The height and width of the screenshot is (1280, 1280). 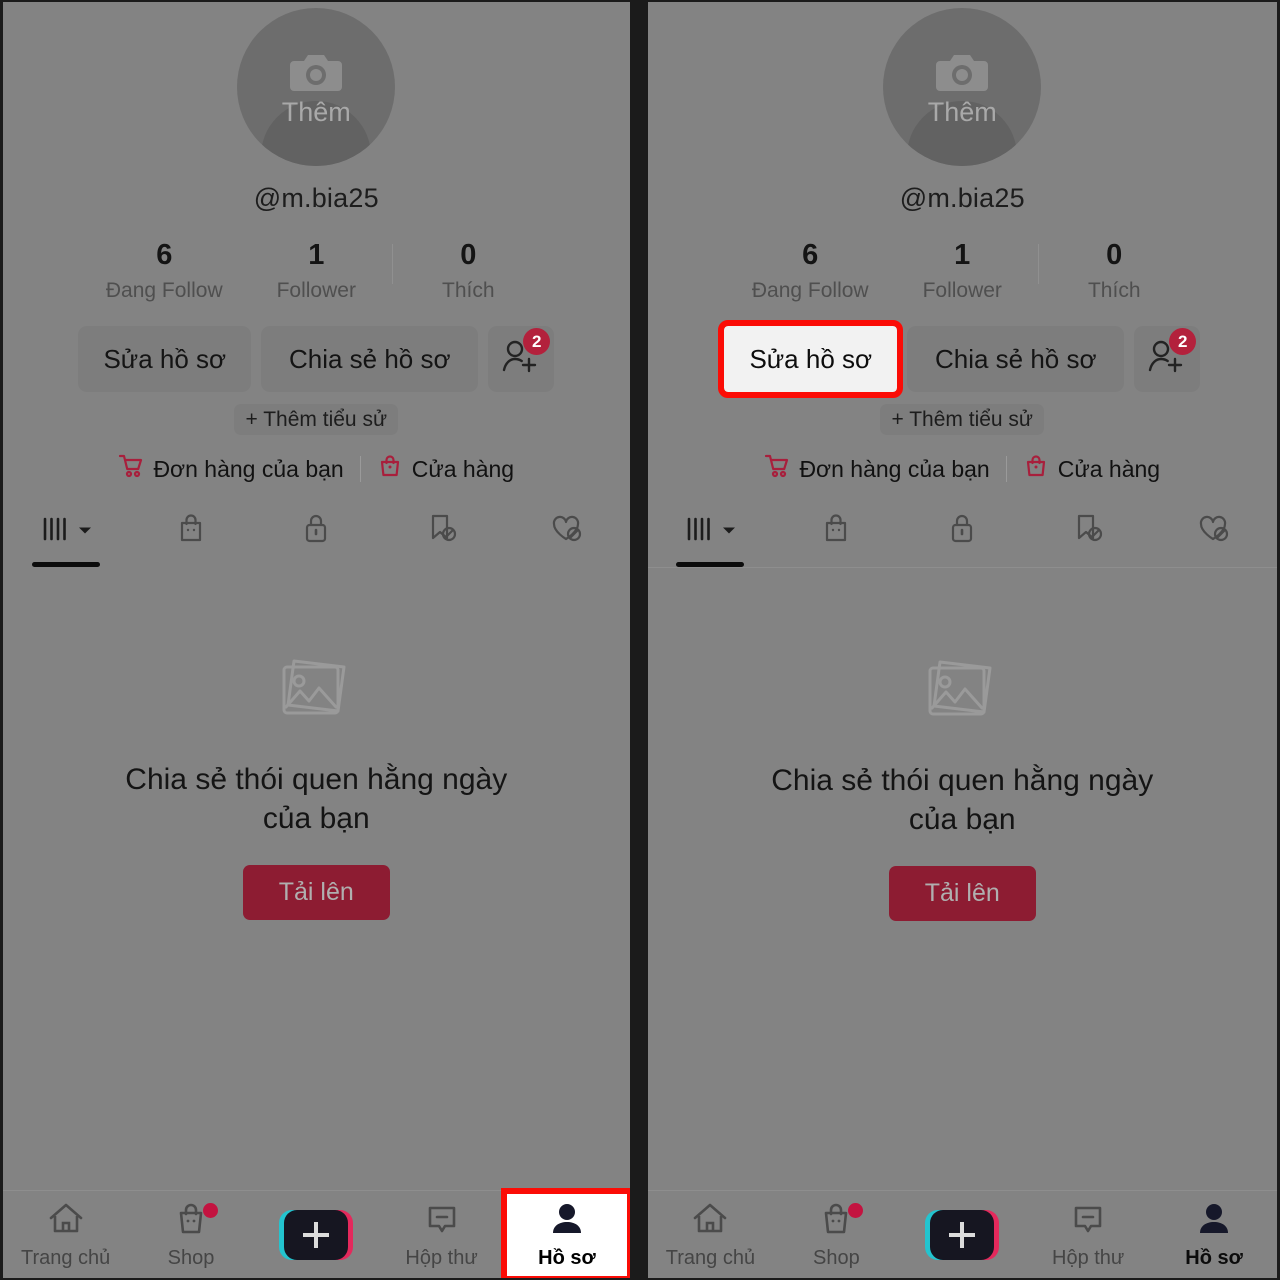 I want to click on empty-state-title: Chia sẻ thói quen hằng ngày của bạn, so click(x=316, y=799).